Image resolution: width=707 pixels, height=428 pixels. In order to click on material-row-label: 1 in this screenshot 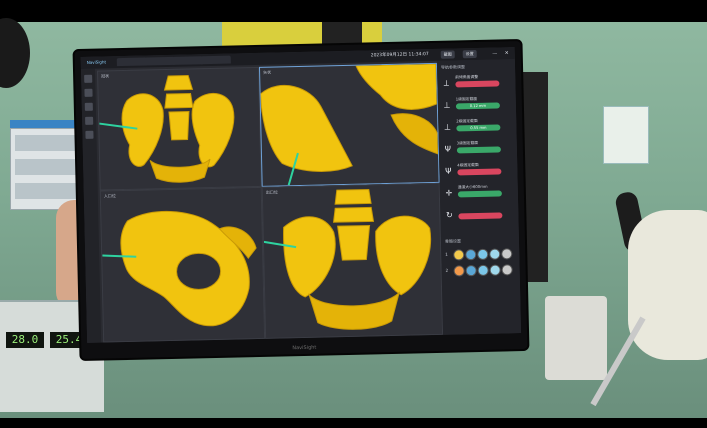, I will do `click(446, 254)`.